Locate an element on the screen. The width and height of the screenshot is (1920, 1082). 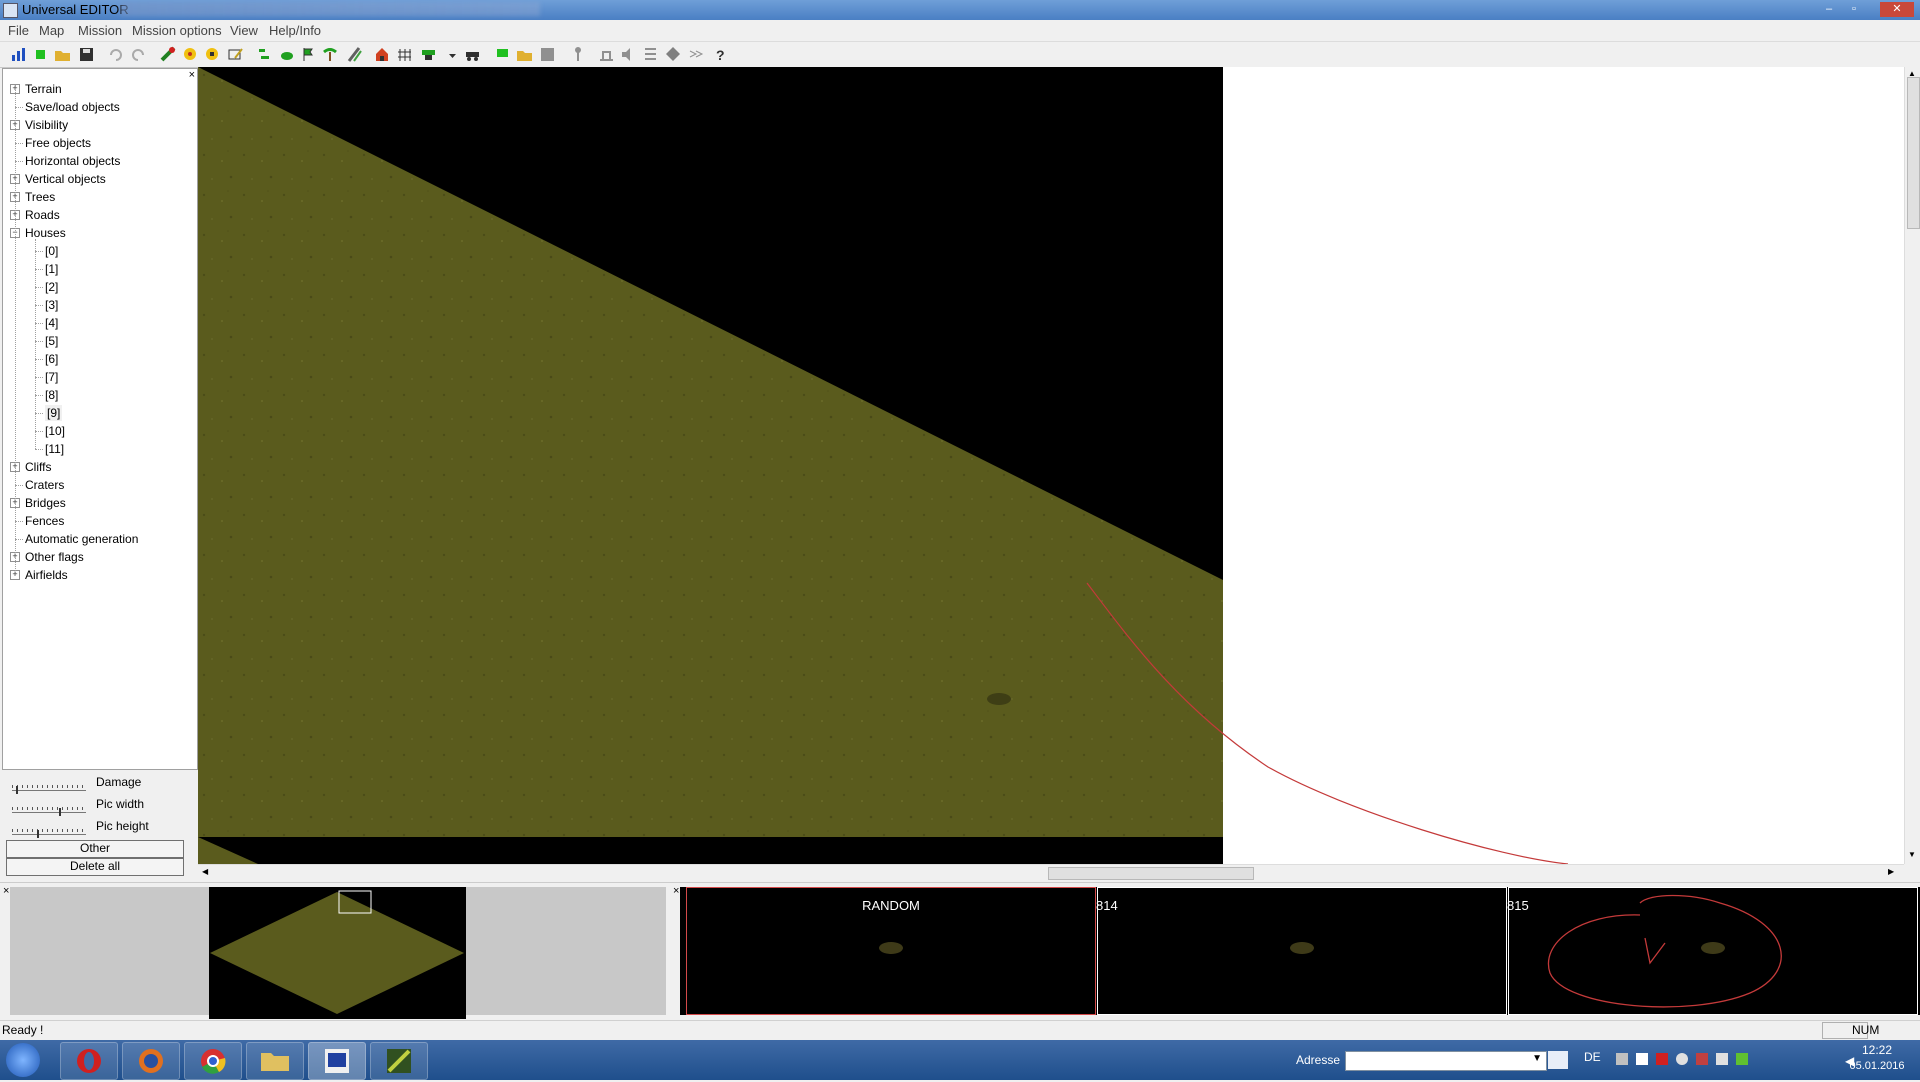
minimize-button: – is located at coordinates (1829, 9).